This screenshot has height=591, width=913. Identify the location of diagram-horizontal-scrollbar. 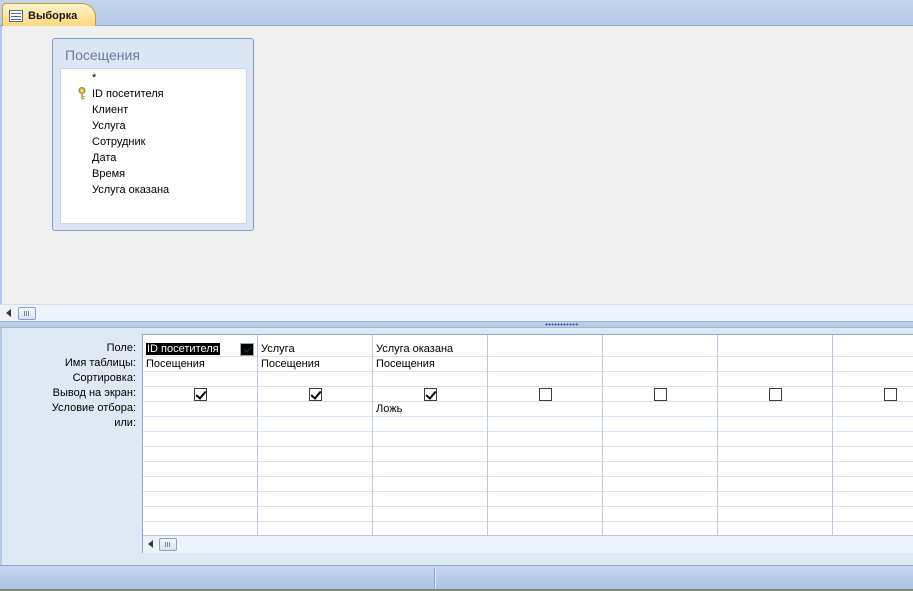
(456, 312).